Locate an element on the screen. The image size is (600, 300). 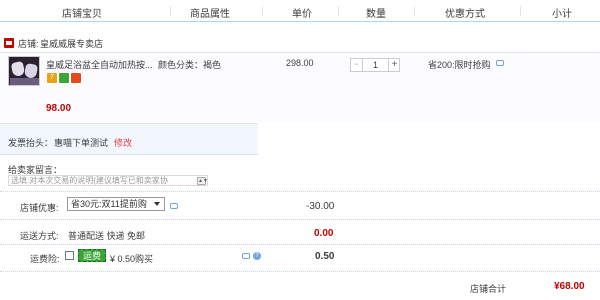
product-attribute: 颜色分类：褐色 is located at coordinates (190, 65).